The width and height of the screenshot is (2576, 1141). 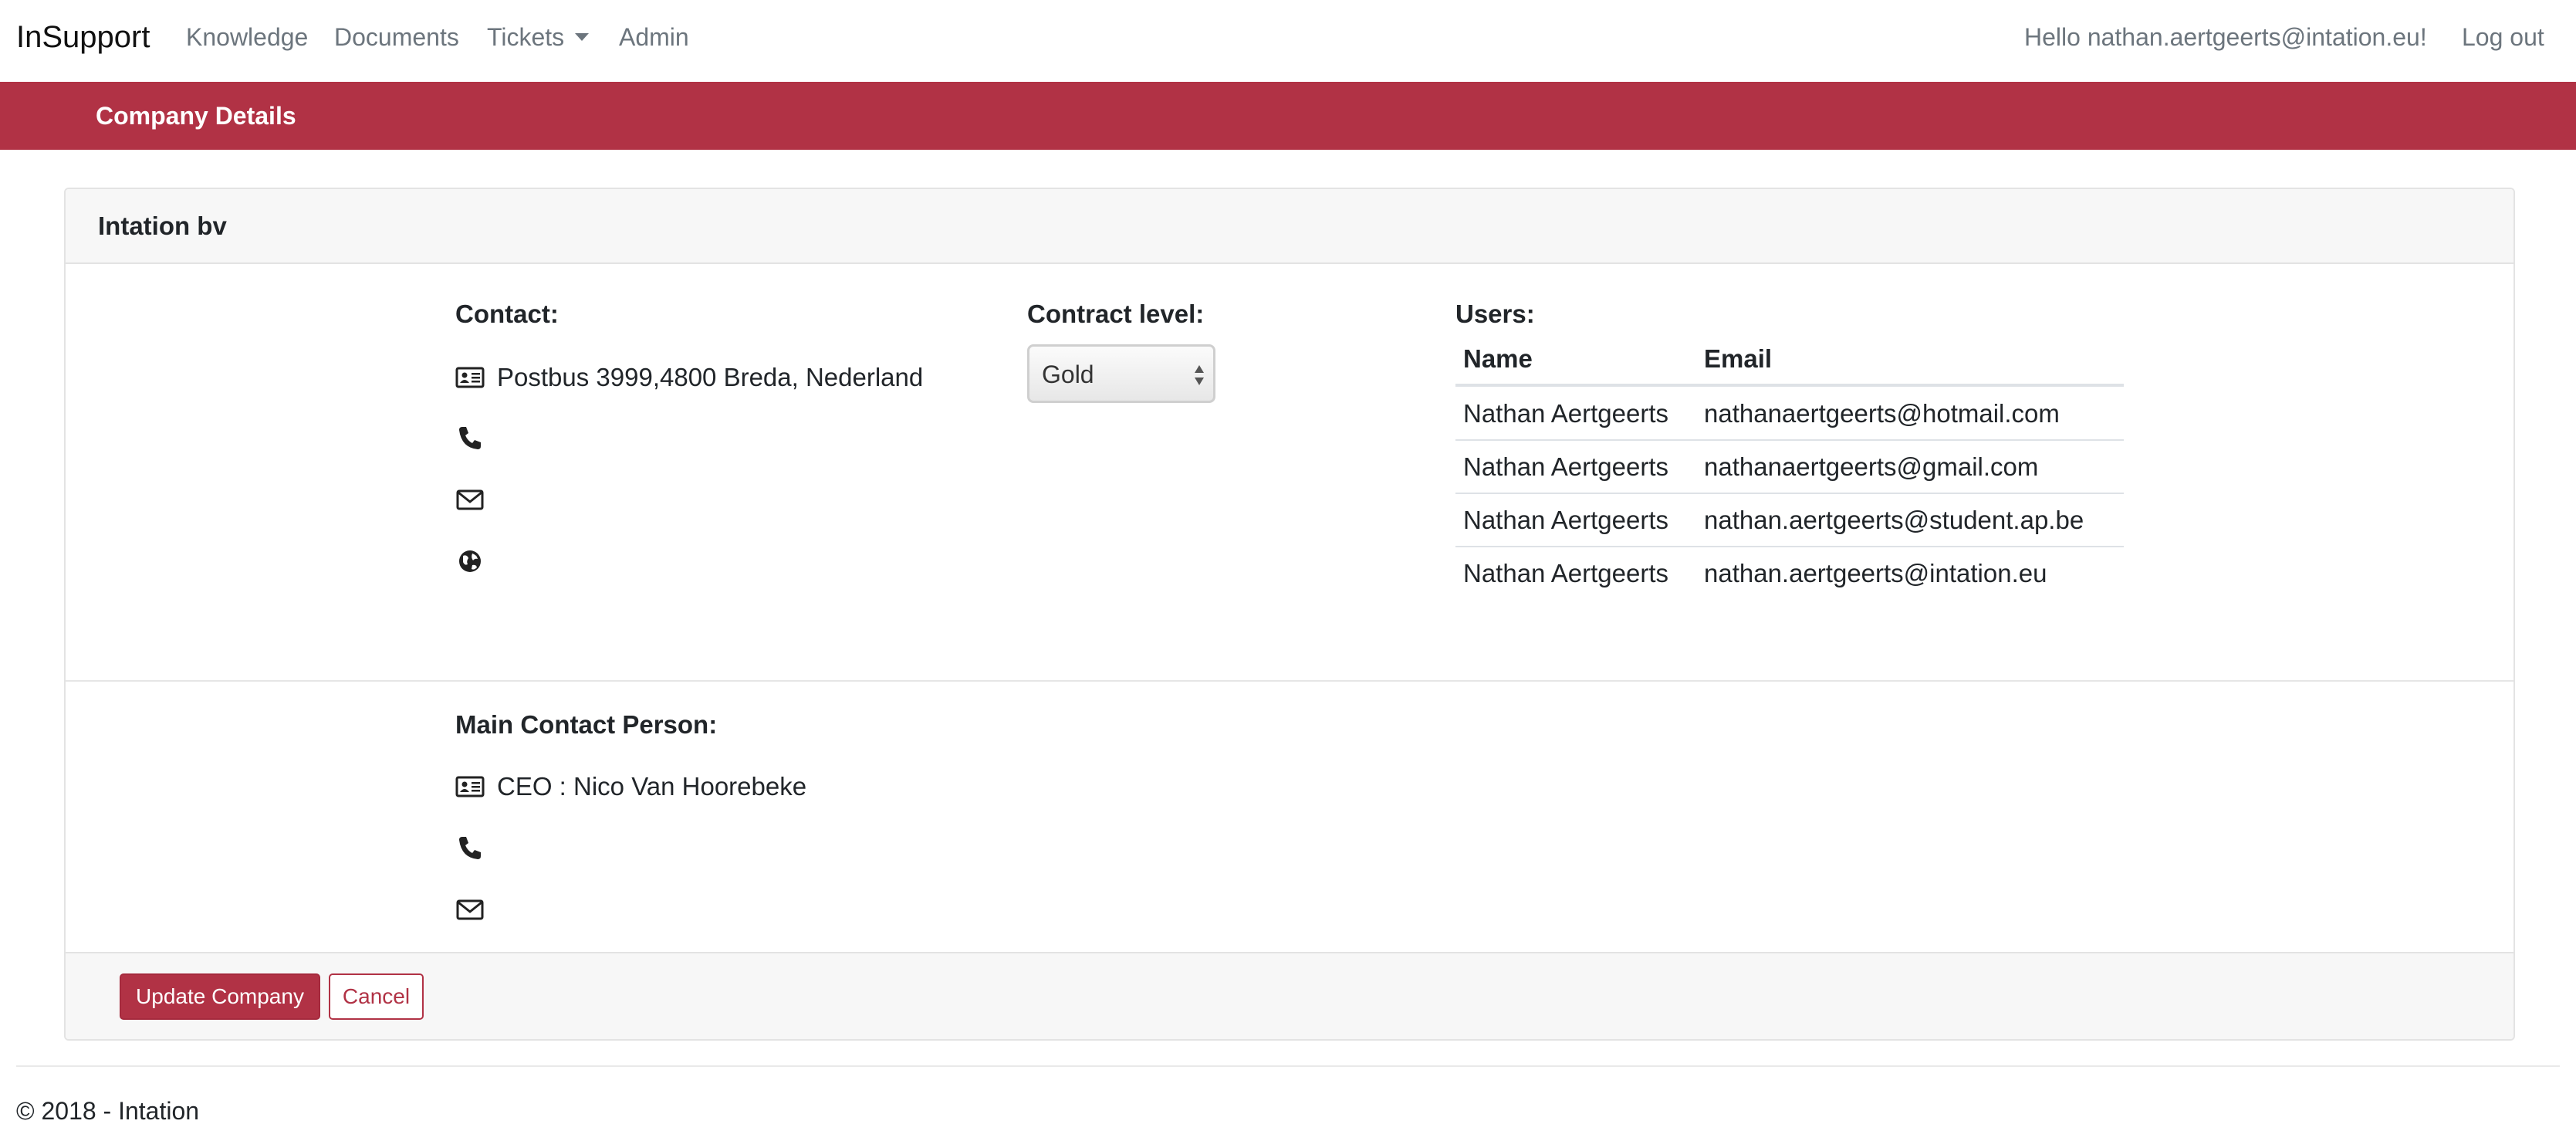 What do you see at coordinates (507, 314) in the screenshot?
I see `contact-label: Contact:` at bounding box center [507, 314].